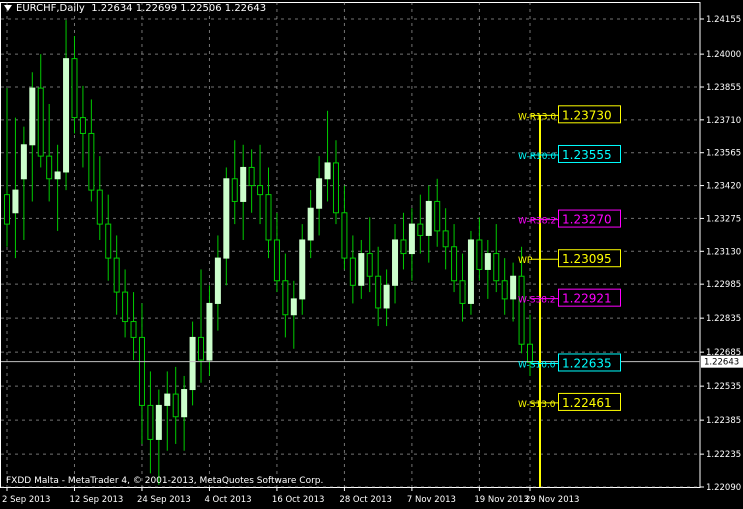  I want to click on level-name-label: W-S13.0, so click(537, 405).